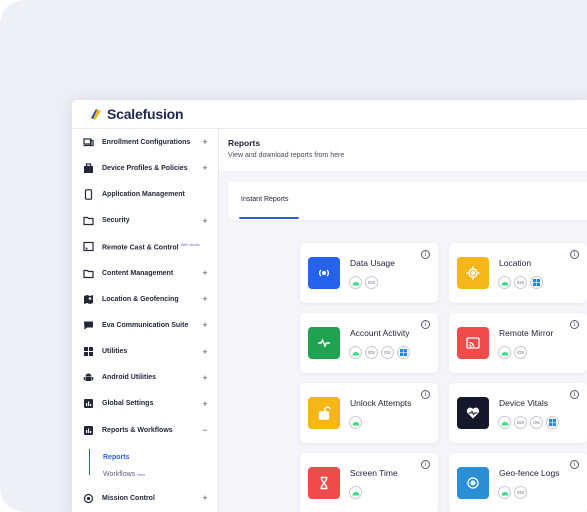 The image size is (587, 512). I want to click on sidebar-item-content-management: Content Management +, so click(145, 273).